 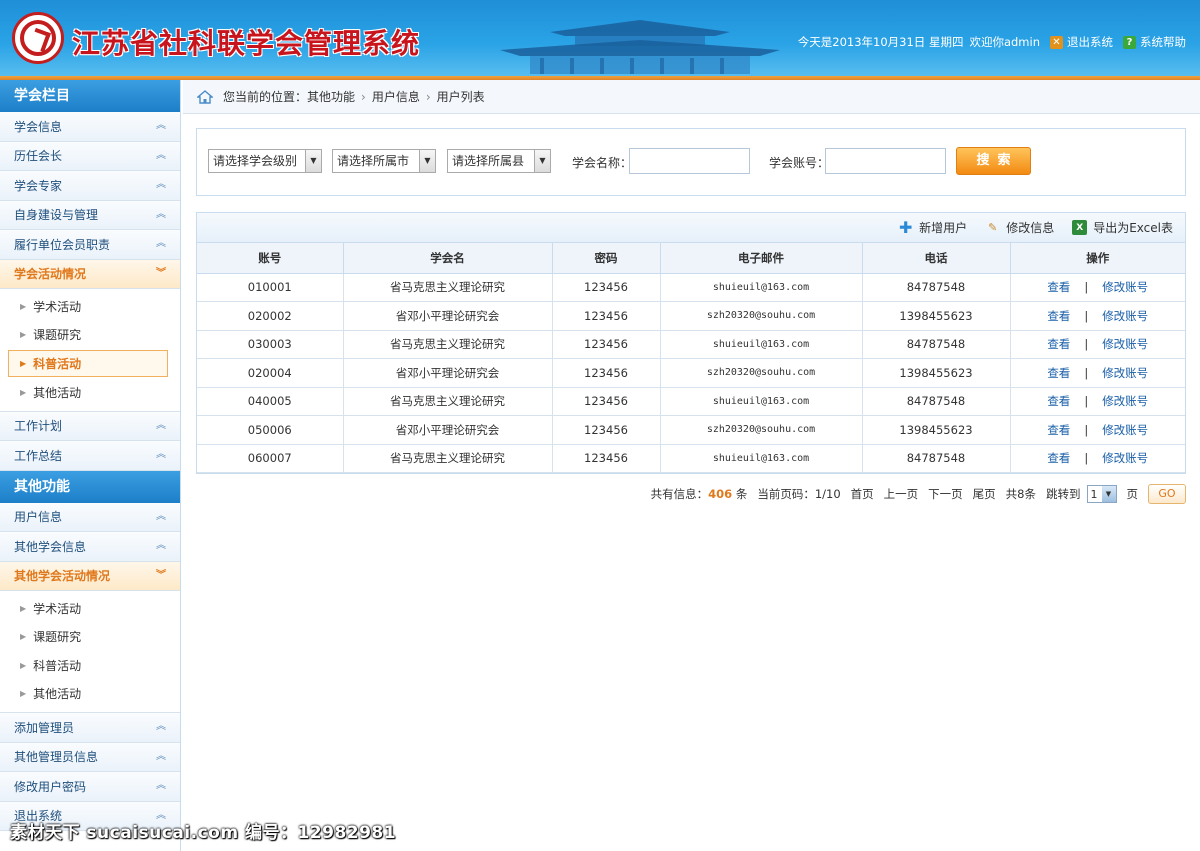 What do you see at coordinates (90, 517) in the screenshot?
I see `sidebar-item-user-info: 用户信息 ︽` at bounding box center [90, 517].